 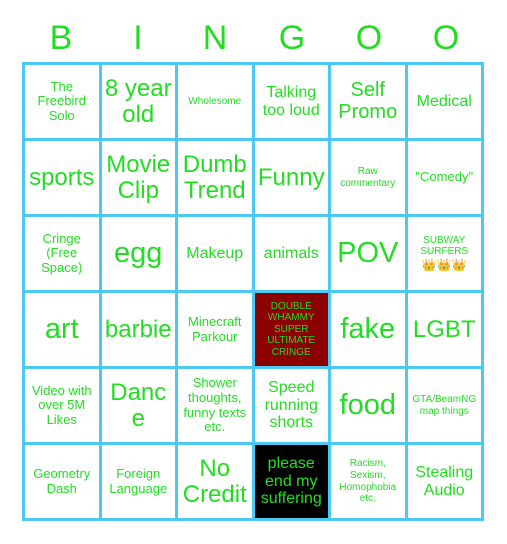 I want to click on bingo-cell-label: Movie Clip, so click(x=138, y=177).